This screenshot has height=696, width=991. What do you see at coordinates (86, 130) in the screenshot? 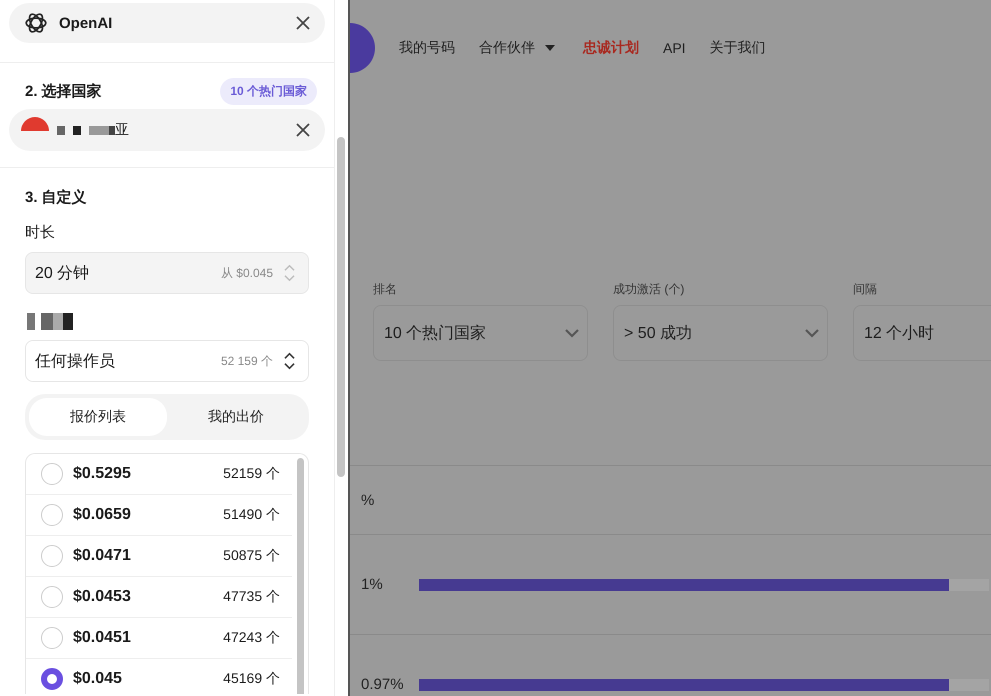
I see `redacted-text` at bounding box center [86, 130].